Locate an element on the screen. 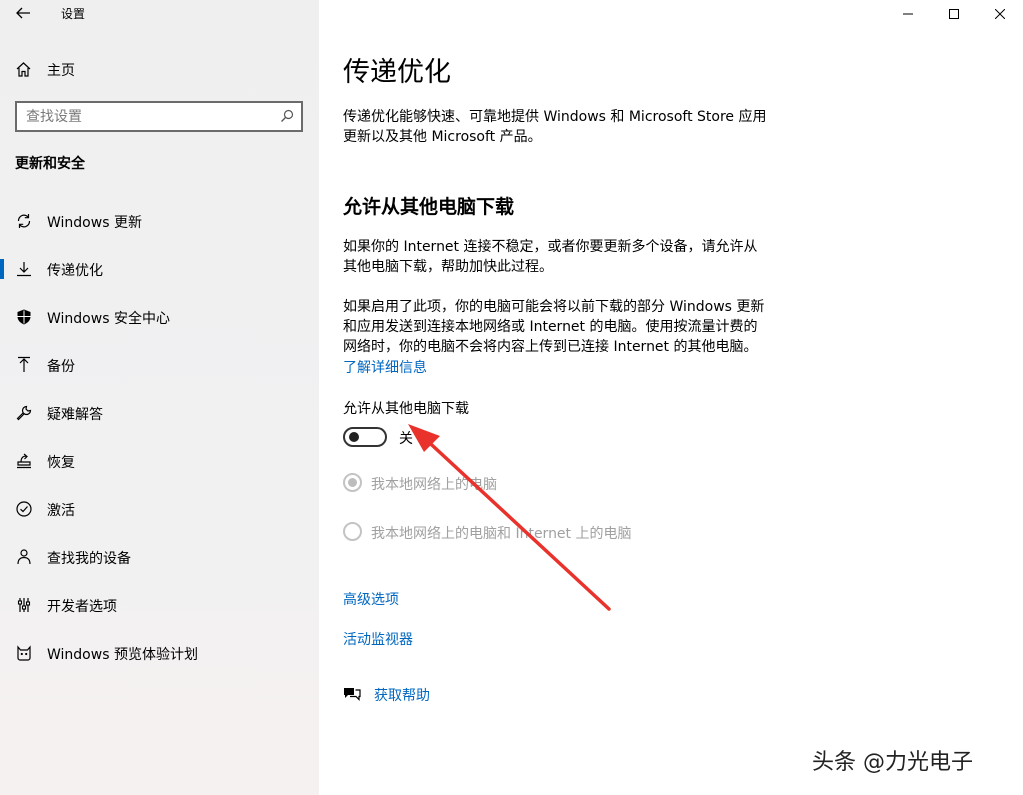 This screenshot has height=795, width=1023. chat-help-icon is located at coordinates (352, 694).